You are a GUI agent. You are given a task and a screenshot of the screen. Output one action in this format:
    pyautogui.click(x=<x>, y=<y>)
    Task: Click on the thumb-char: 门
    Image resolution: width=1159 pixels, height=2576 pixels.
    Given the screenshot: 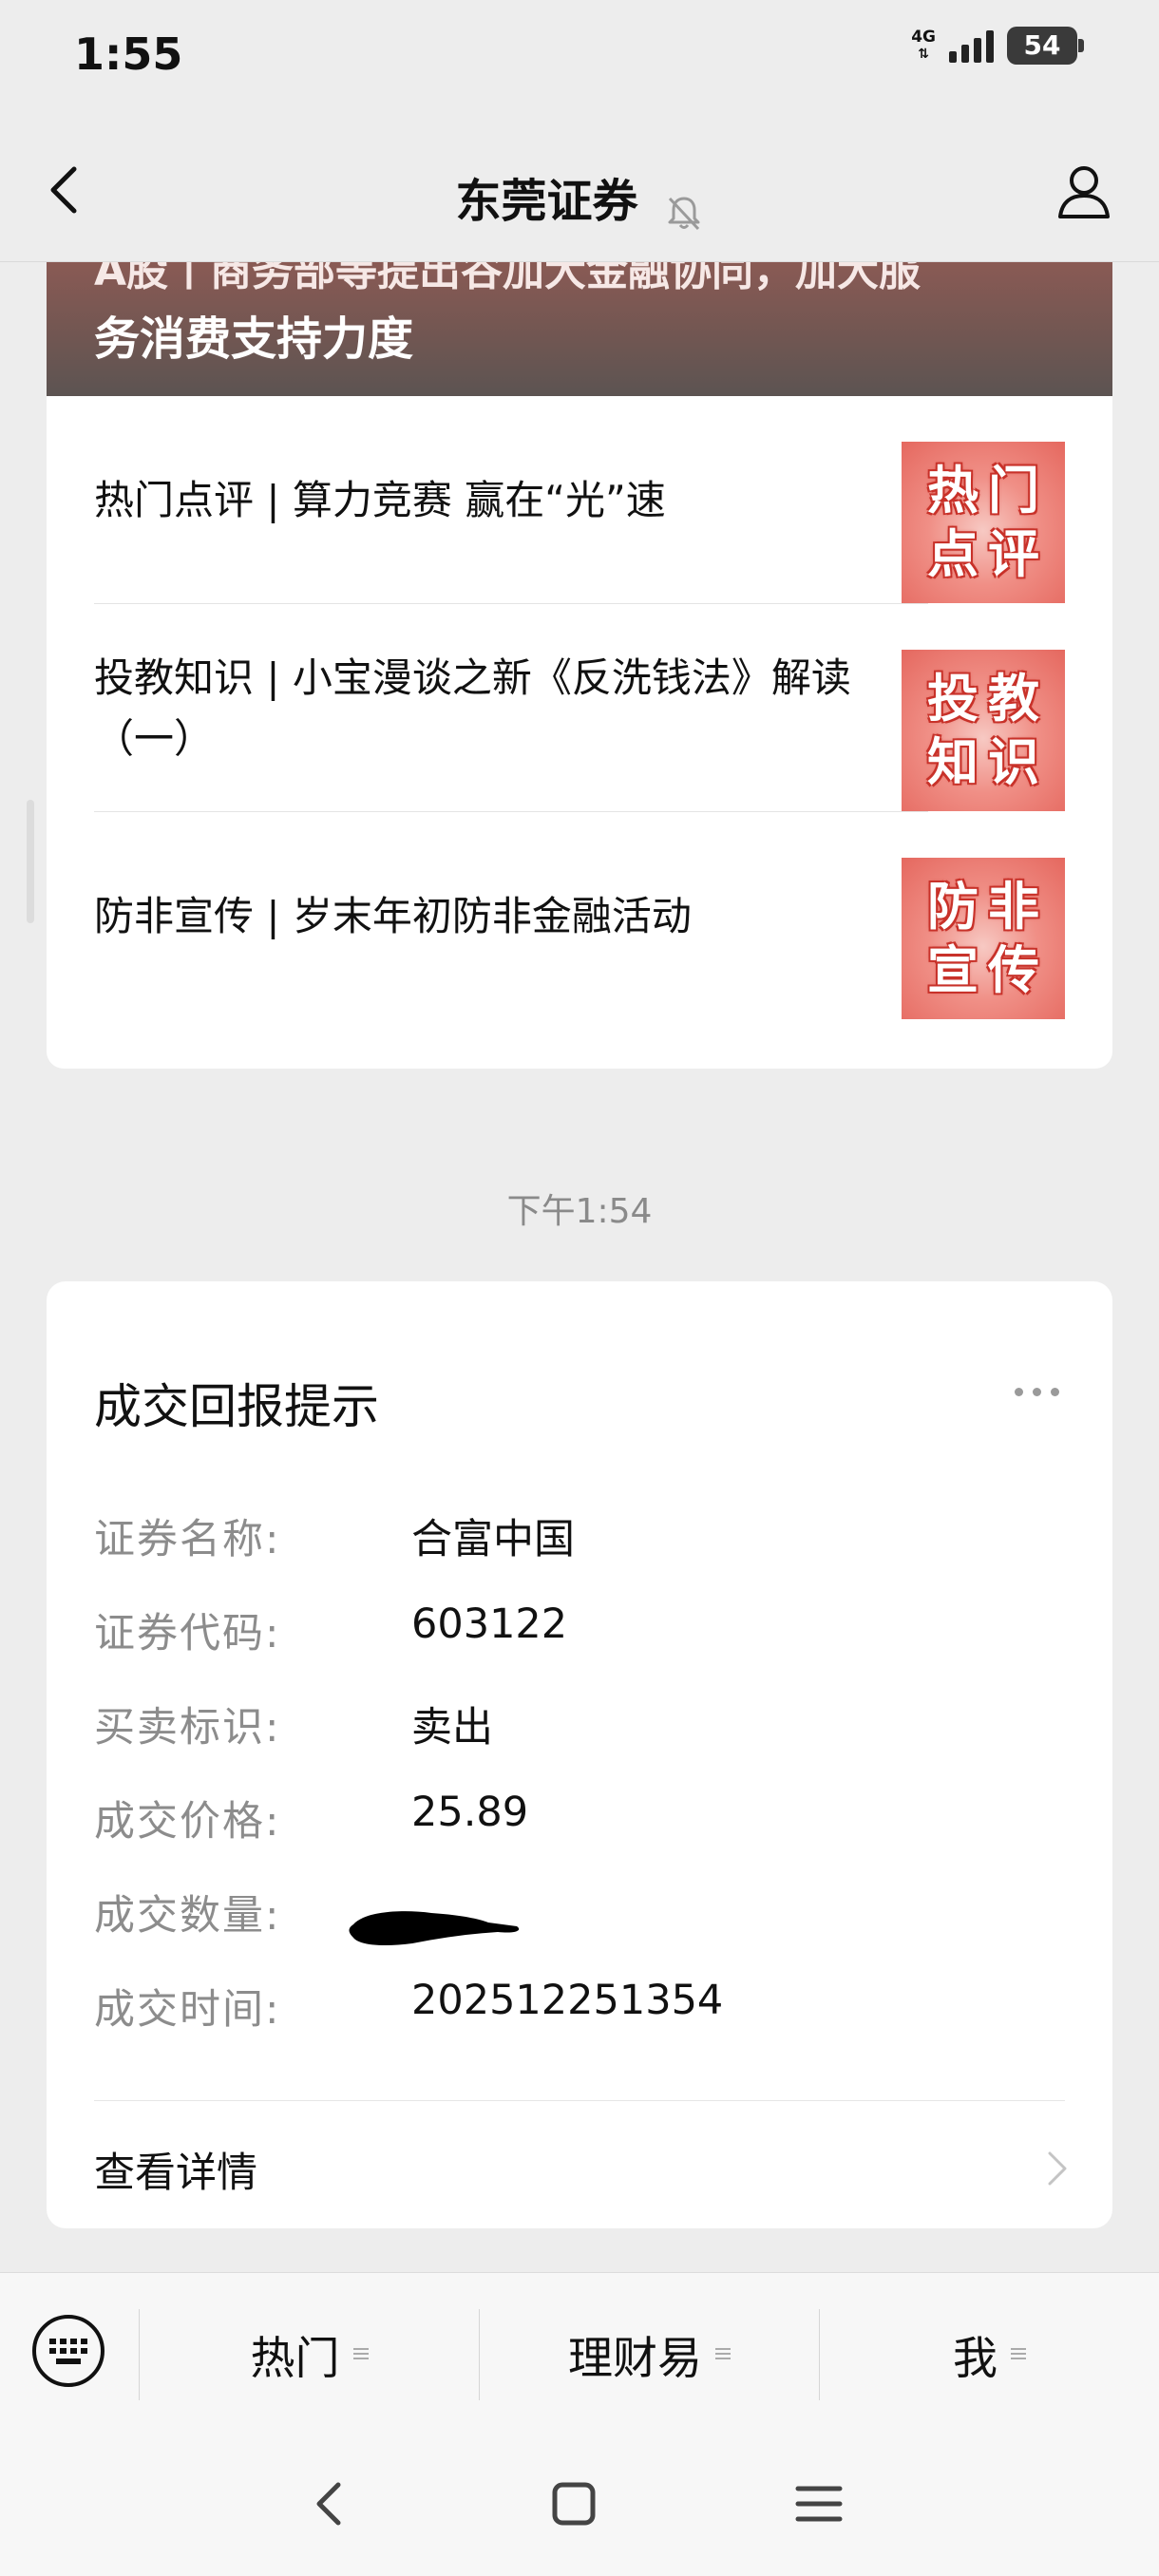 What is the action you would take?
    pyautogui.click(x=1013, y=491)
    